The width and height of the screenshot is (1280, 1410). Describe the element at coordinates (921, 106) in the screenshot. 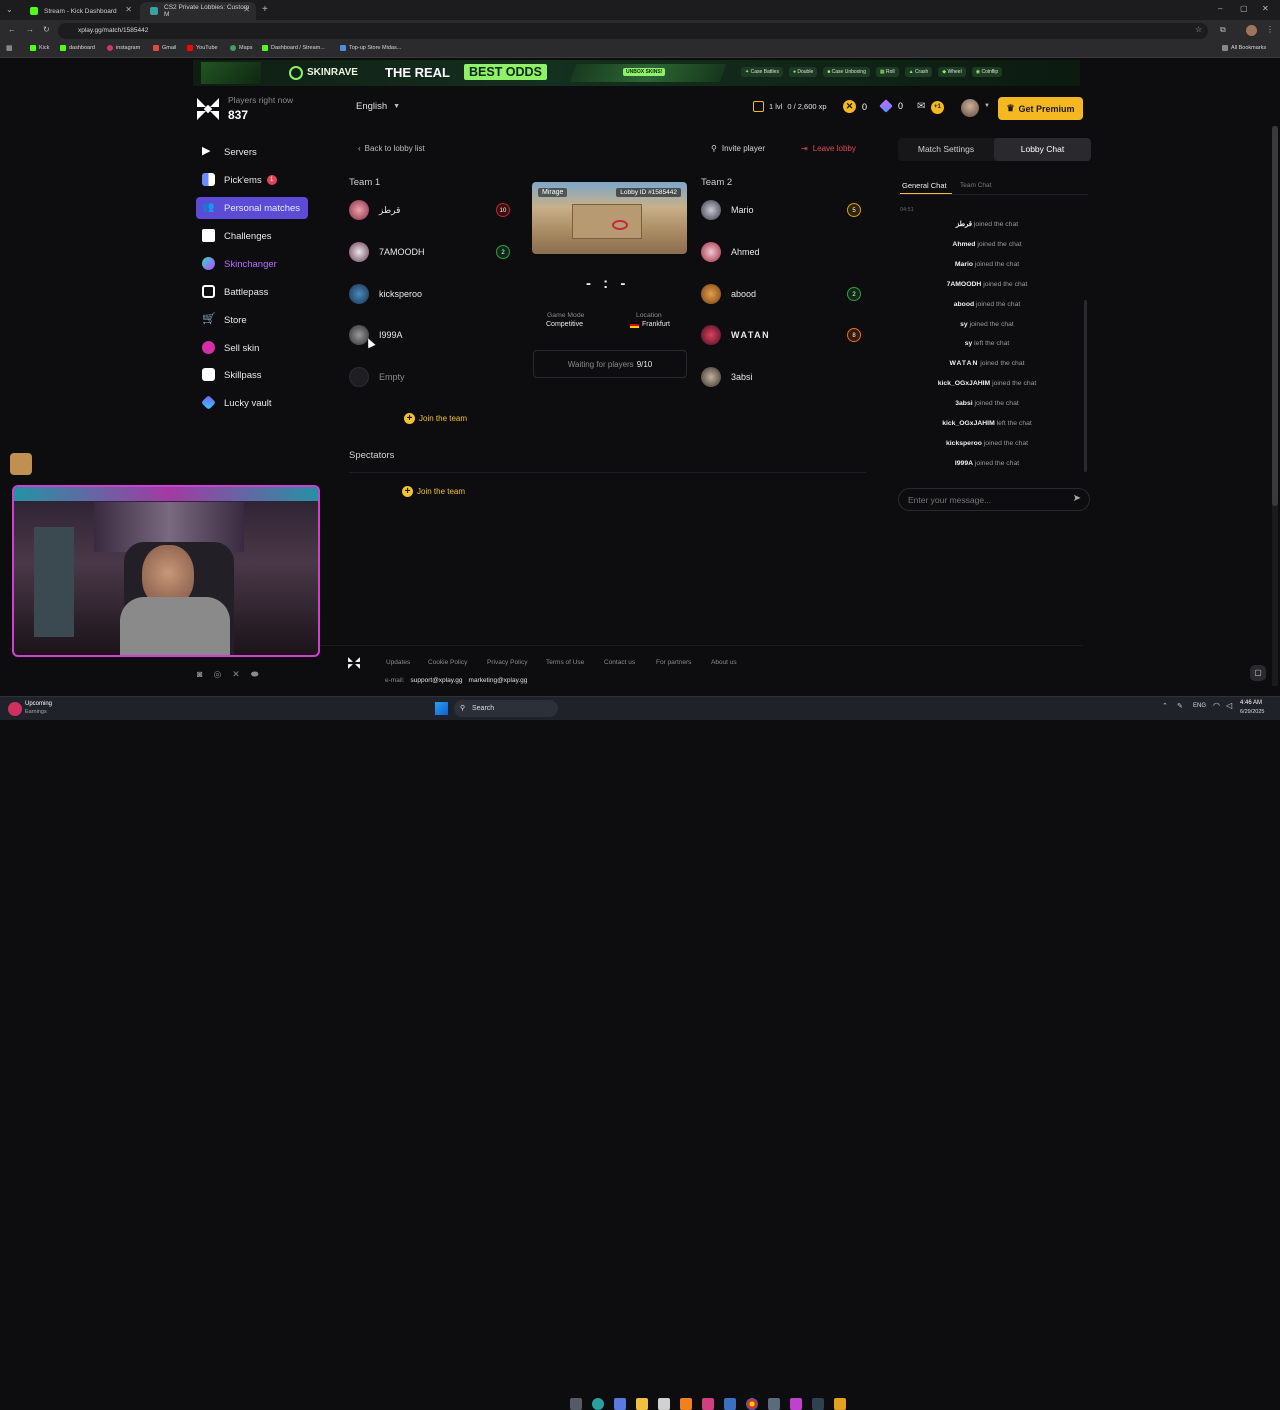

I see `mail-icon: ✉` at that location.